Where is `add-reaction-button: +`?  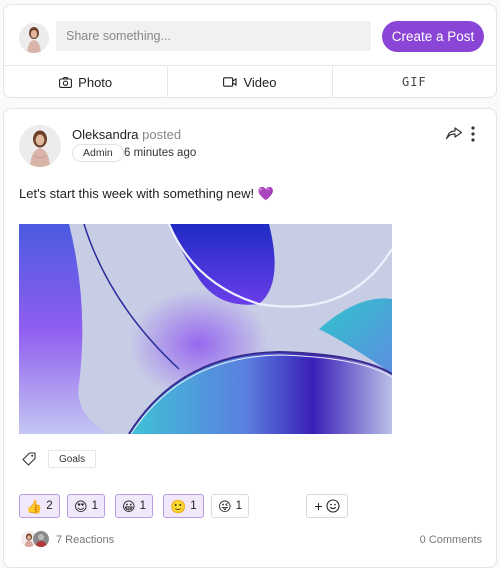 add-reaction-button: + is located at coordinates (327, 506).